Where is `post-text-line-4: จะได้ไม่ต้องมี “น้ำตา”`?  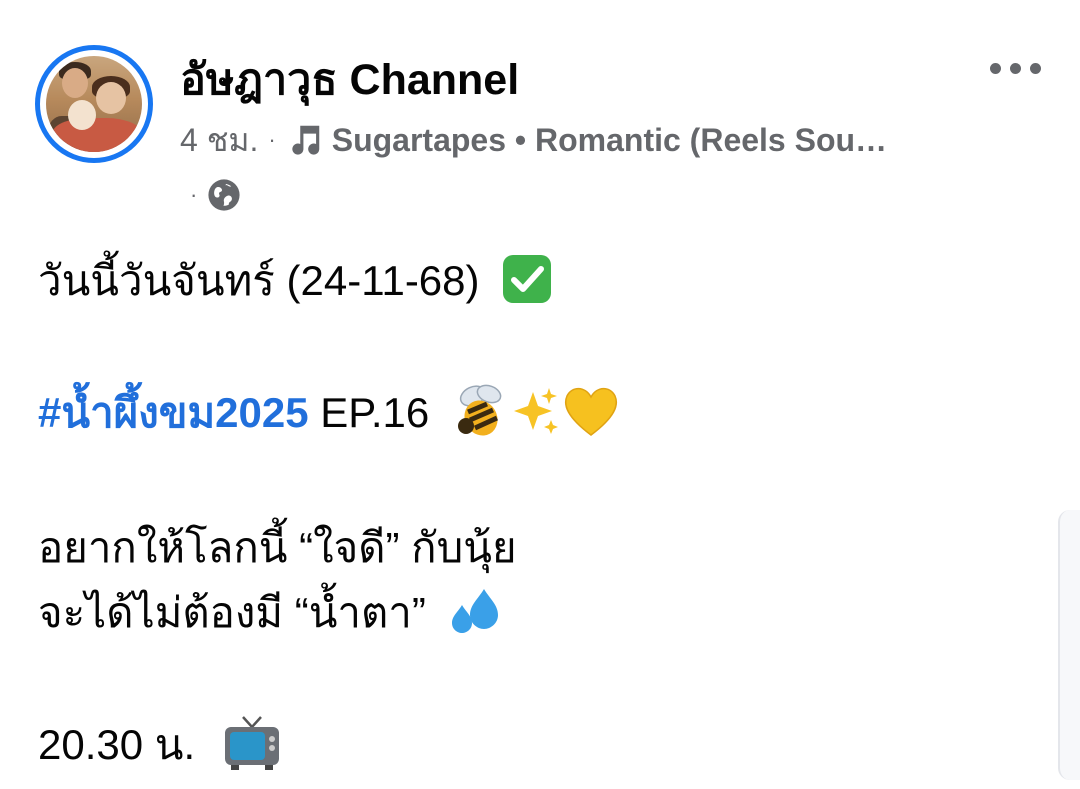 post-text-line-4: จะได้ไม่ต้องมี “น้ำตา” is located at coordinates (271, 613).